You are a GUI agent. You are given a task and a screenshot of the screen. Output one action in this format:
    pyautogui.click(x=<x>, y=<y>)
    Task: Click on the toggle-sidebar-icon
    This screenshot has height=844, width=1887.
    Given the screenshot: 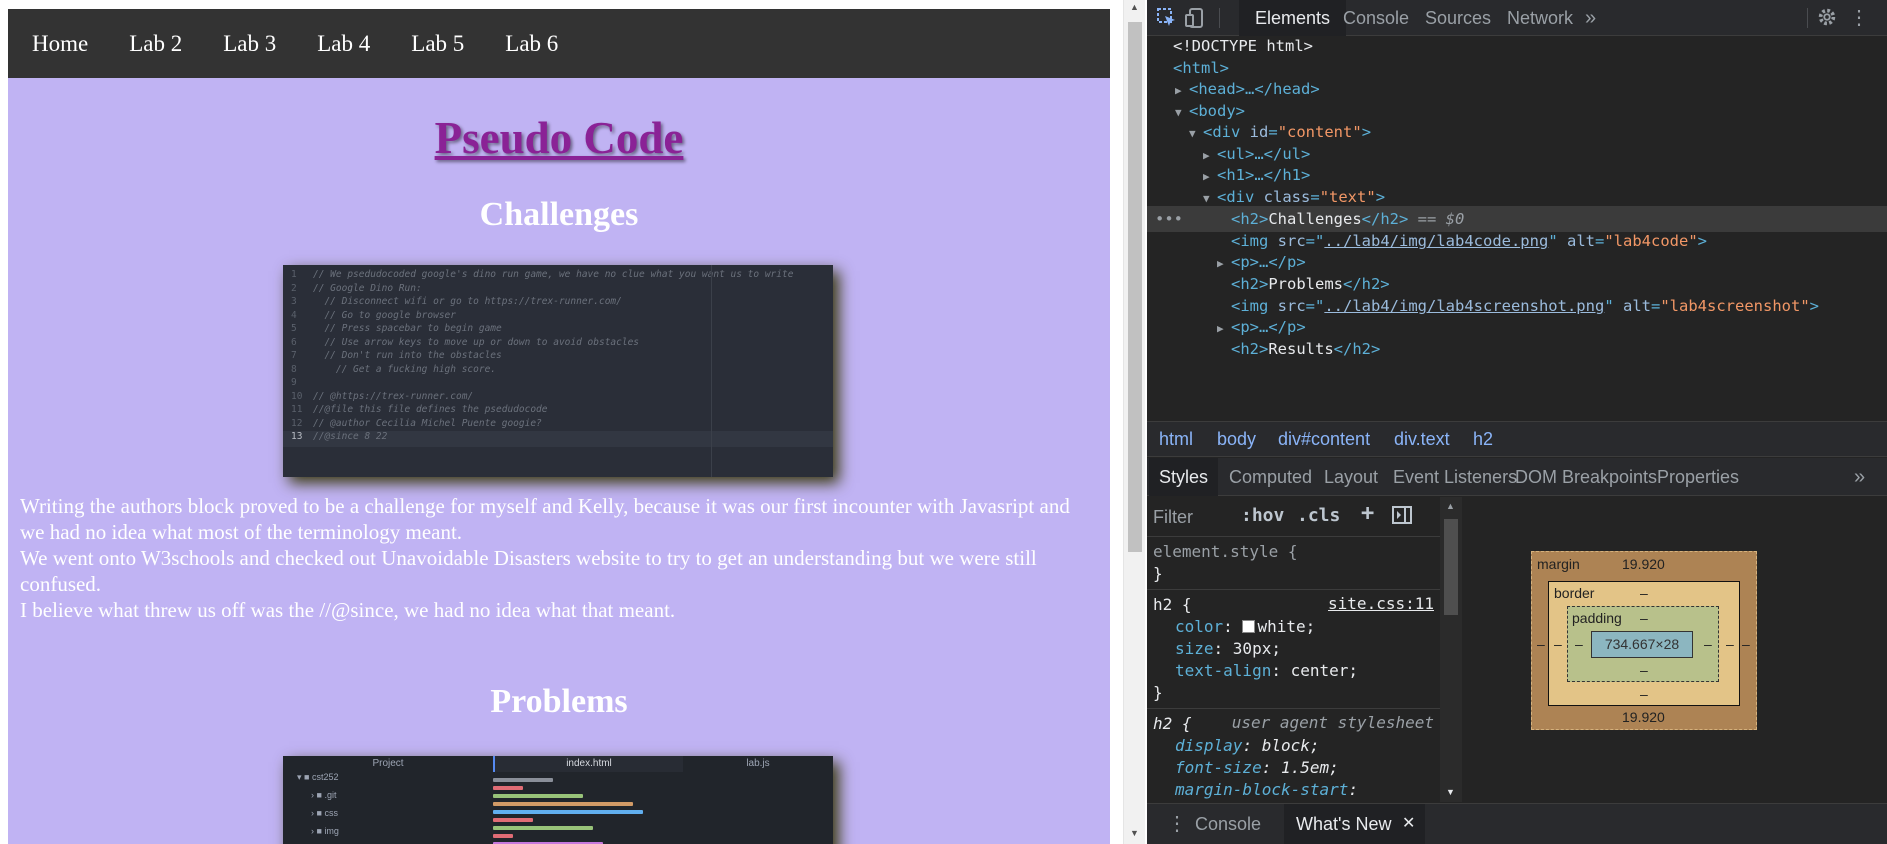 What is the action you would take?
    pyautogui.click(x=1402, y=517)
    